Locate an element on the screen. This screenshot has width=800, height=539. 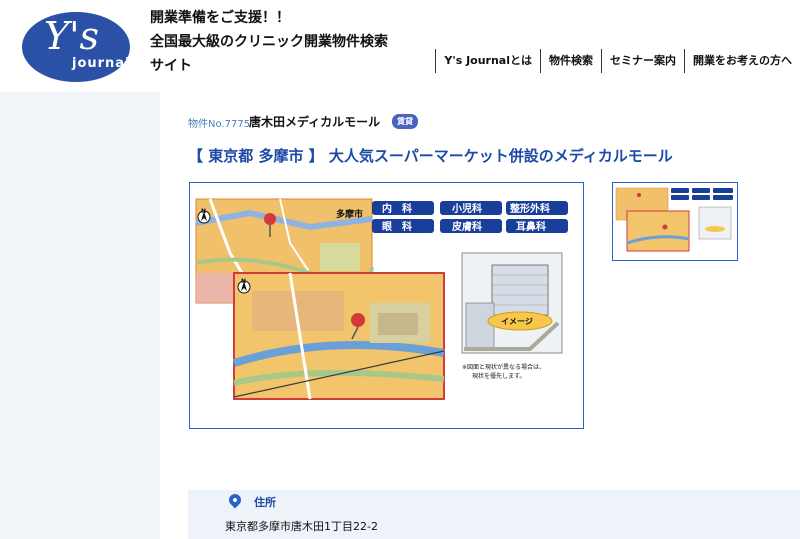
address-label: 住所 is located at coordinates (265, 502).